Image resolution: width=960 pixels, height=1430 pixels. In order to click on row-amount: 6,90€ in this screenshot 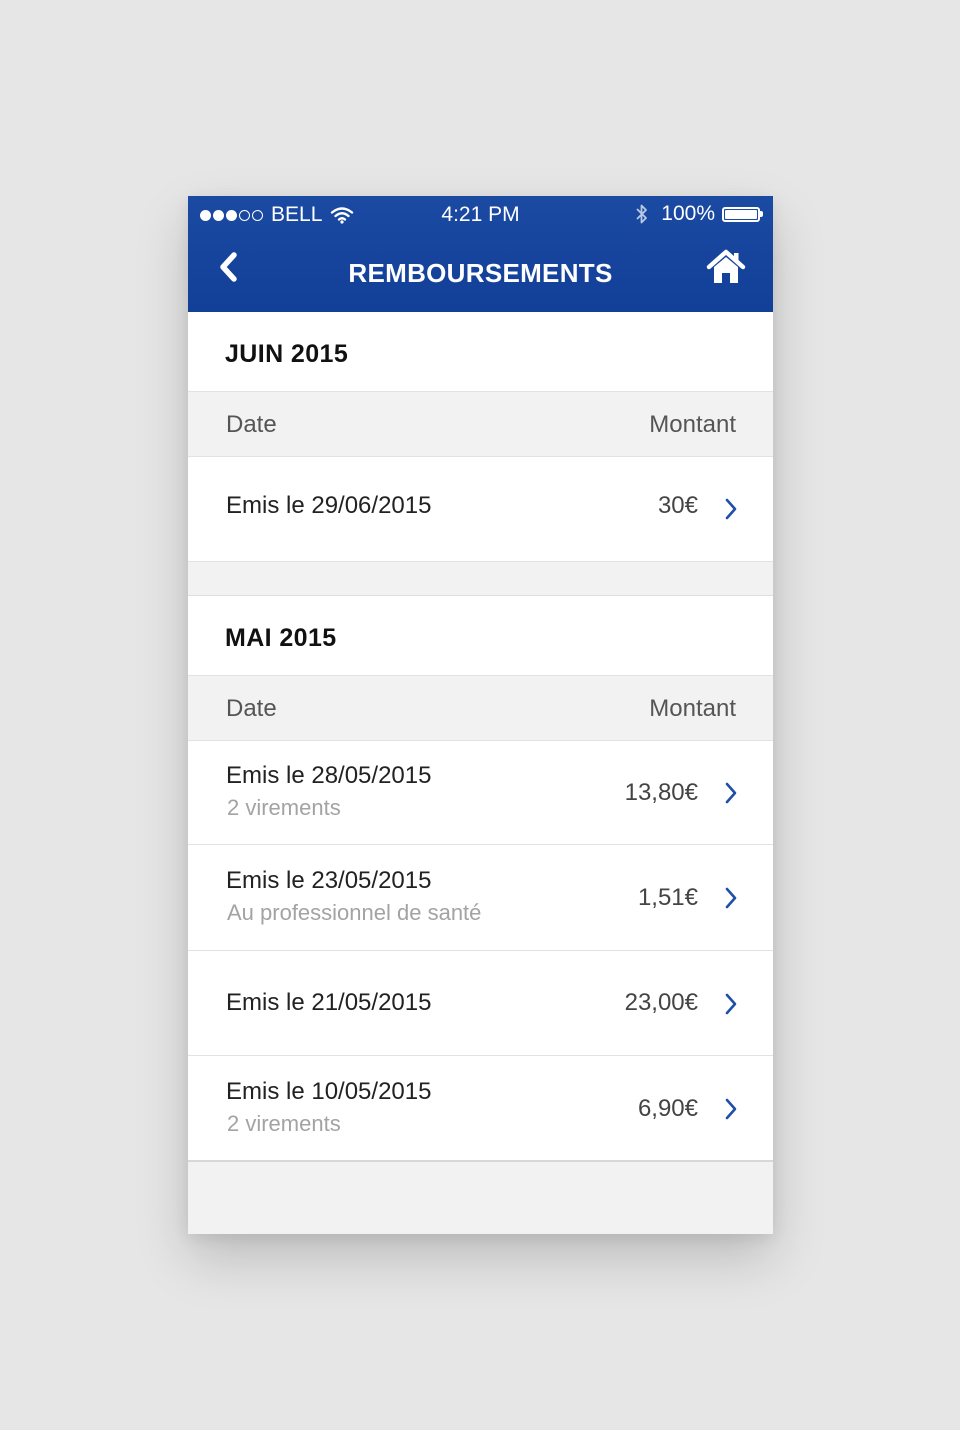, I will do `click(667, 1108)`.